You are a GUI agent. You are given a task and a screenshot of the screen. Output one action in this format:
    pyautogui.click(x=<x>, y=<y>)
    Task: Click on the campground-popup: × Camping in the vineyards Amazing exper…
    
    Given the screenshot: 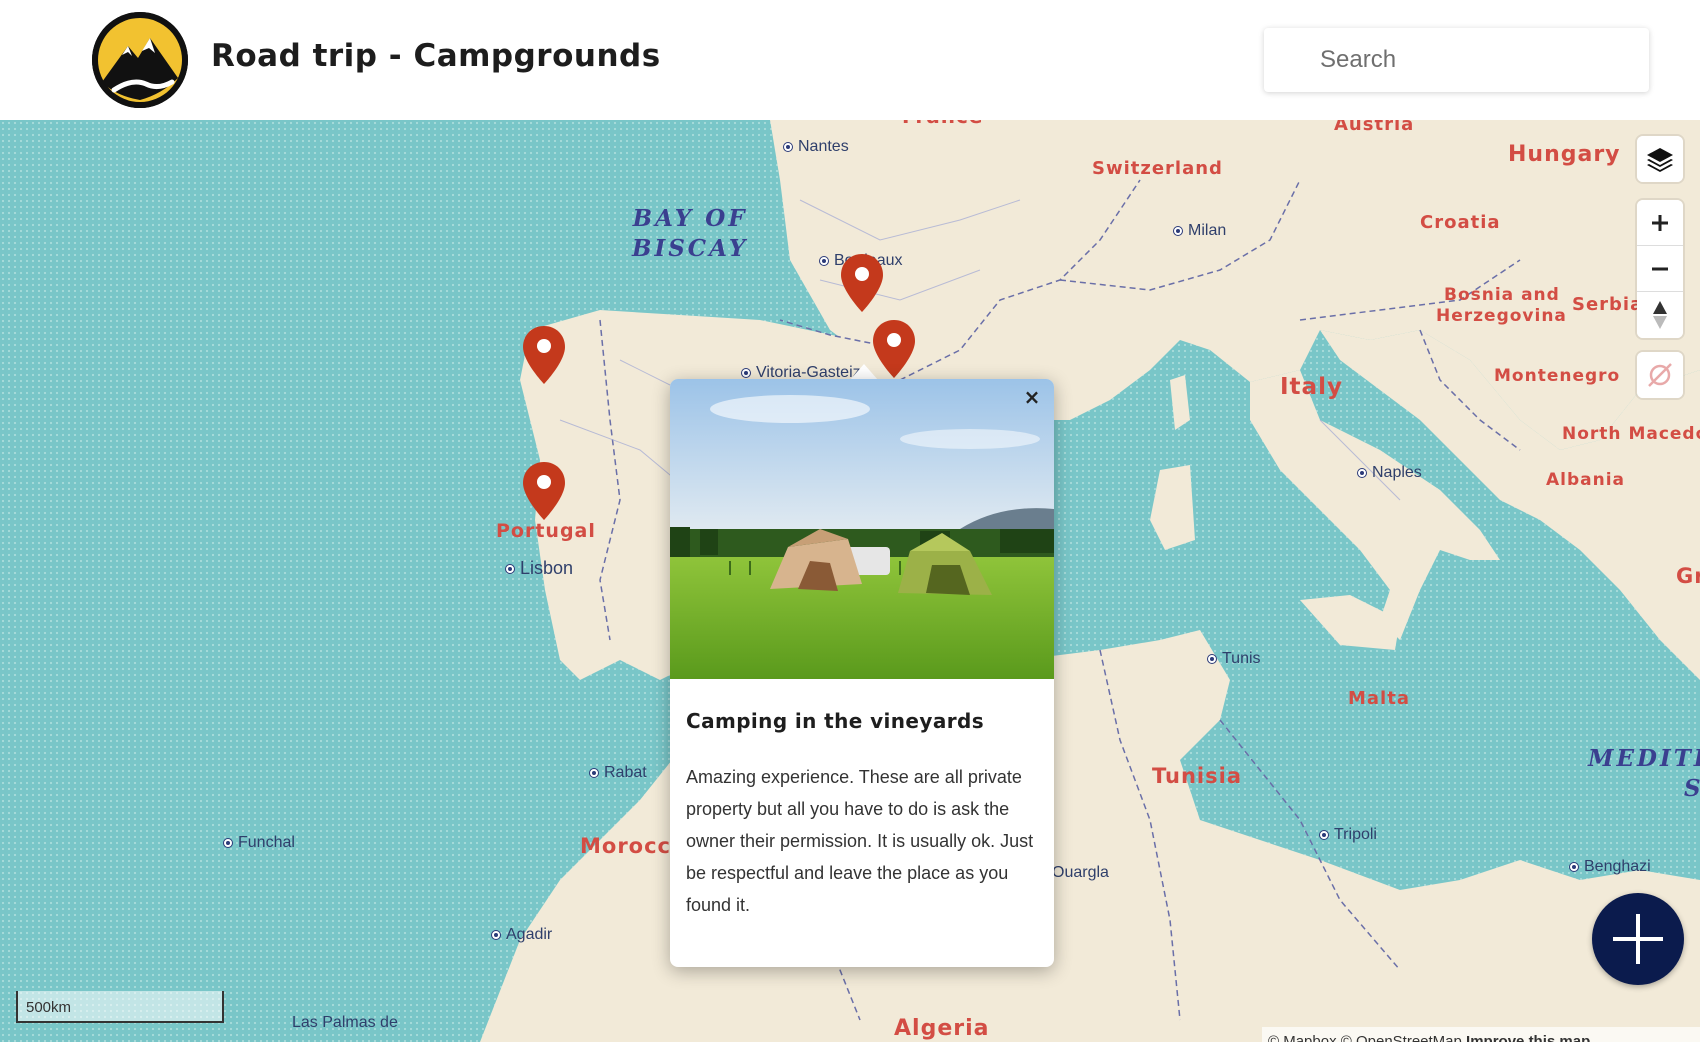 What is the action you would take?
    pyautogui.click(x=862, y=673)
    